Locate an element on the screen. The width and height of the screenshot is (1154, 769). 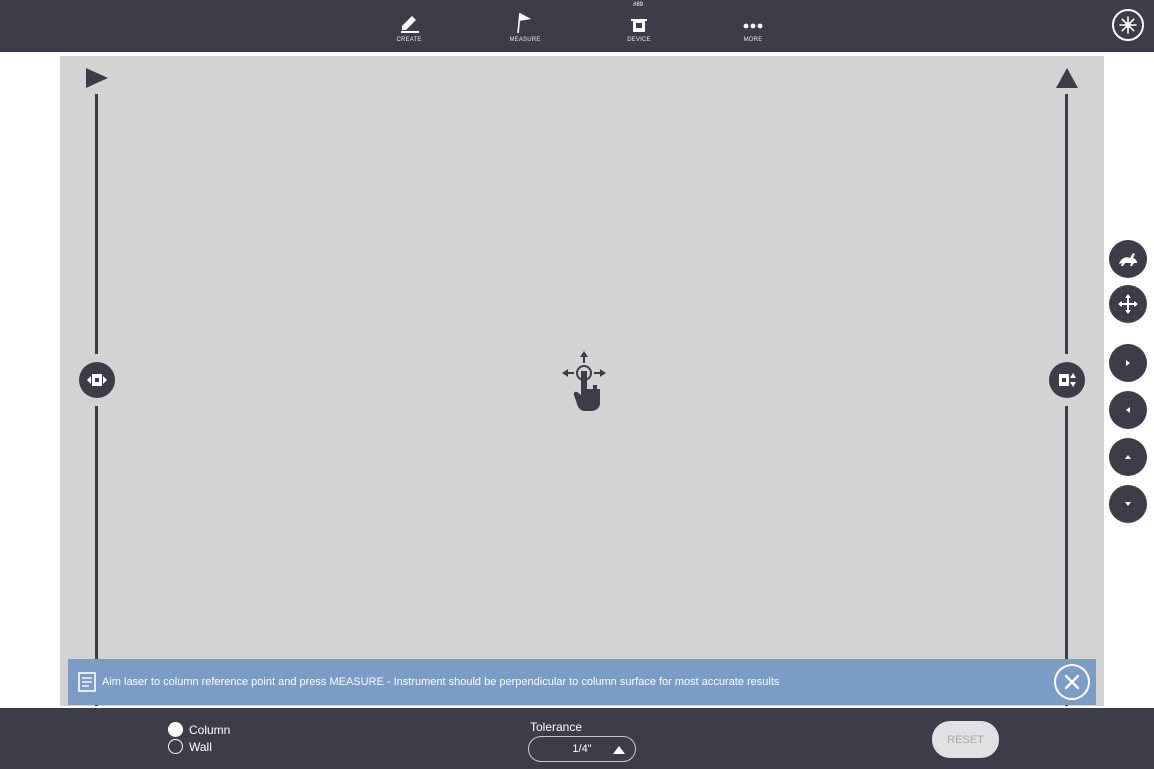
right-rail-up-icon is located at coordinates (1067, 78).